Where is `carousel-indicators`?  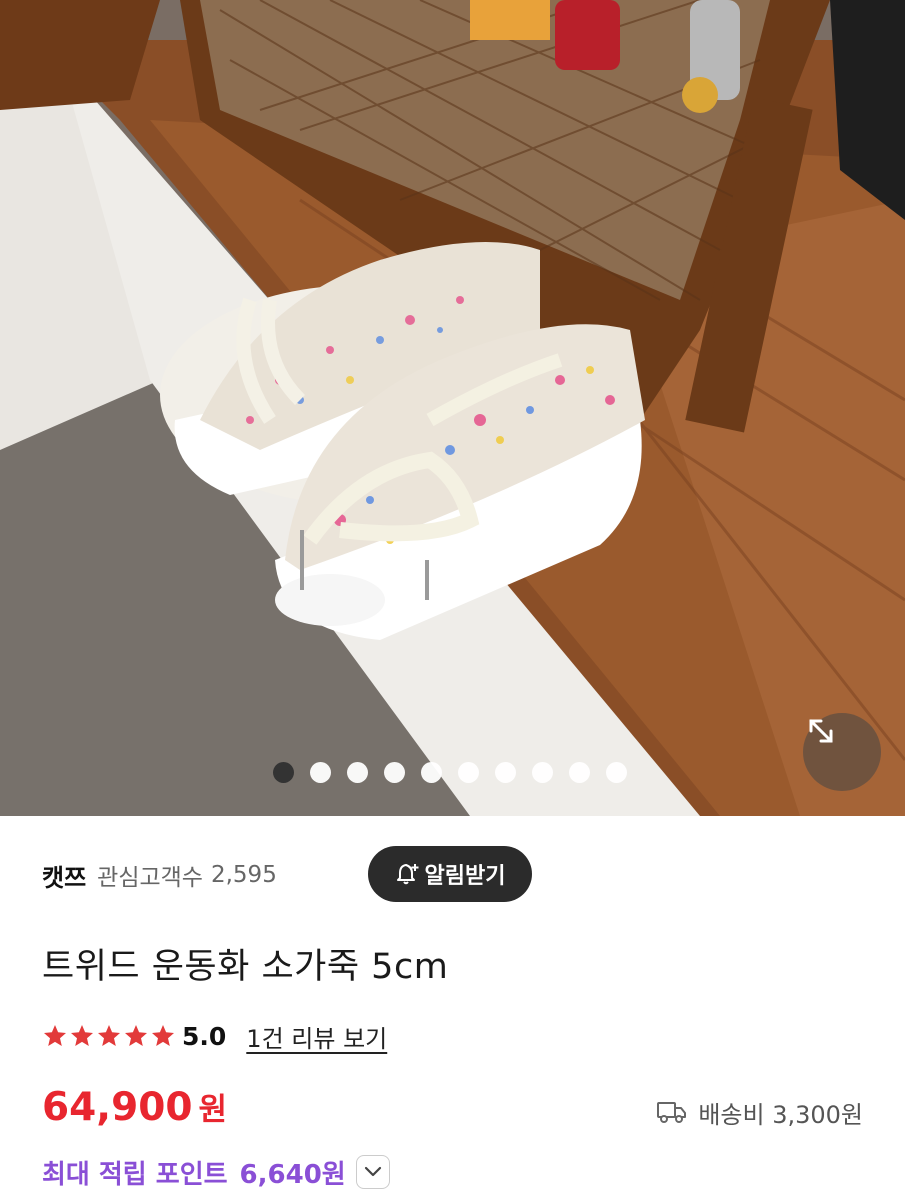 carousel-indicators is located at coordinates (450, 772).